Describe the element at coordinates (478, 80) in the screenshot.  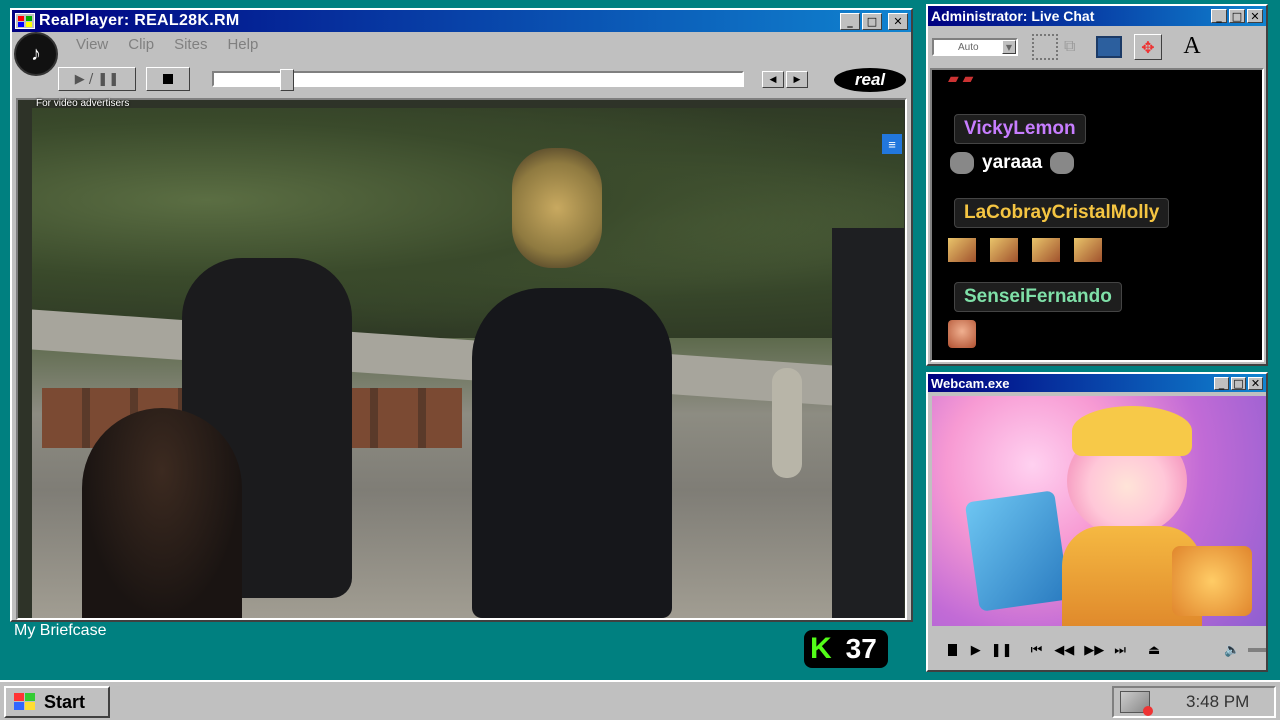
I see `seek-bar` at that location.